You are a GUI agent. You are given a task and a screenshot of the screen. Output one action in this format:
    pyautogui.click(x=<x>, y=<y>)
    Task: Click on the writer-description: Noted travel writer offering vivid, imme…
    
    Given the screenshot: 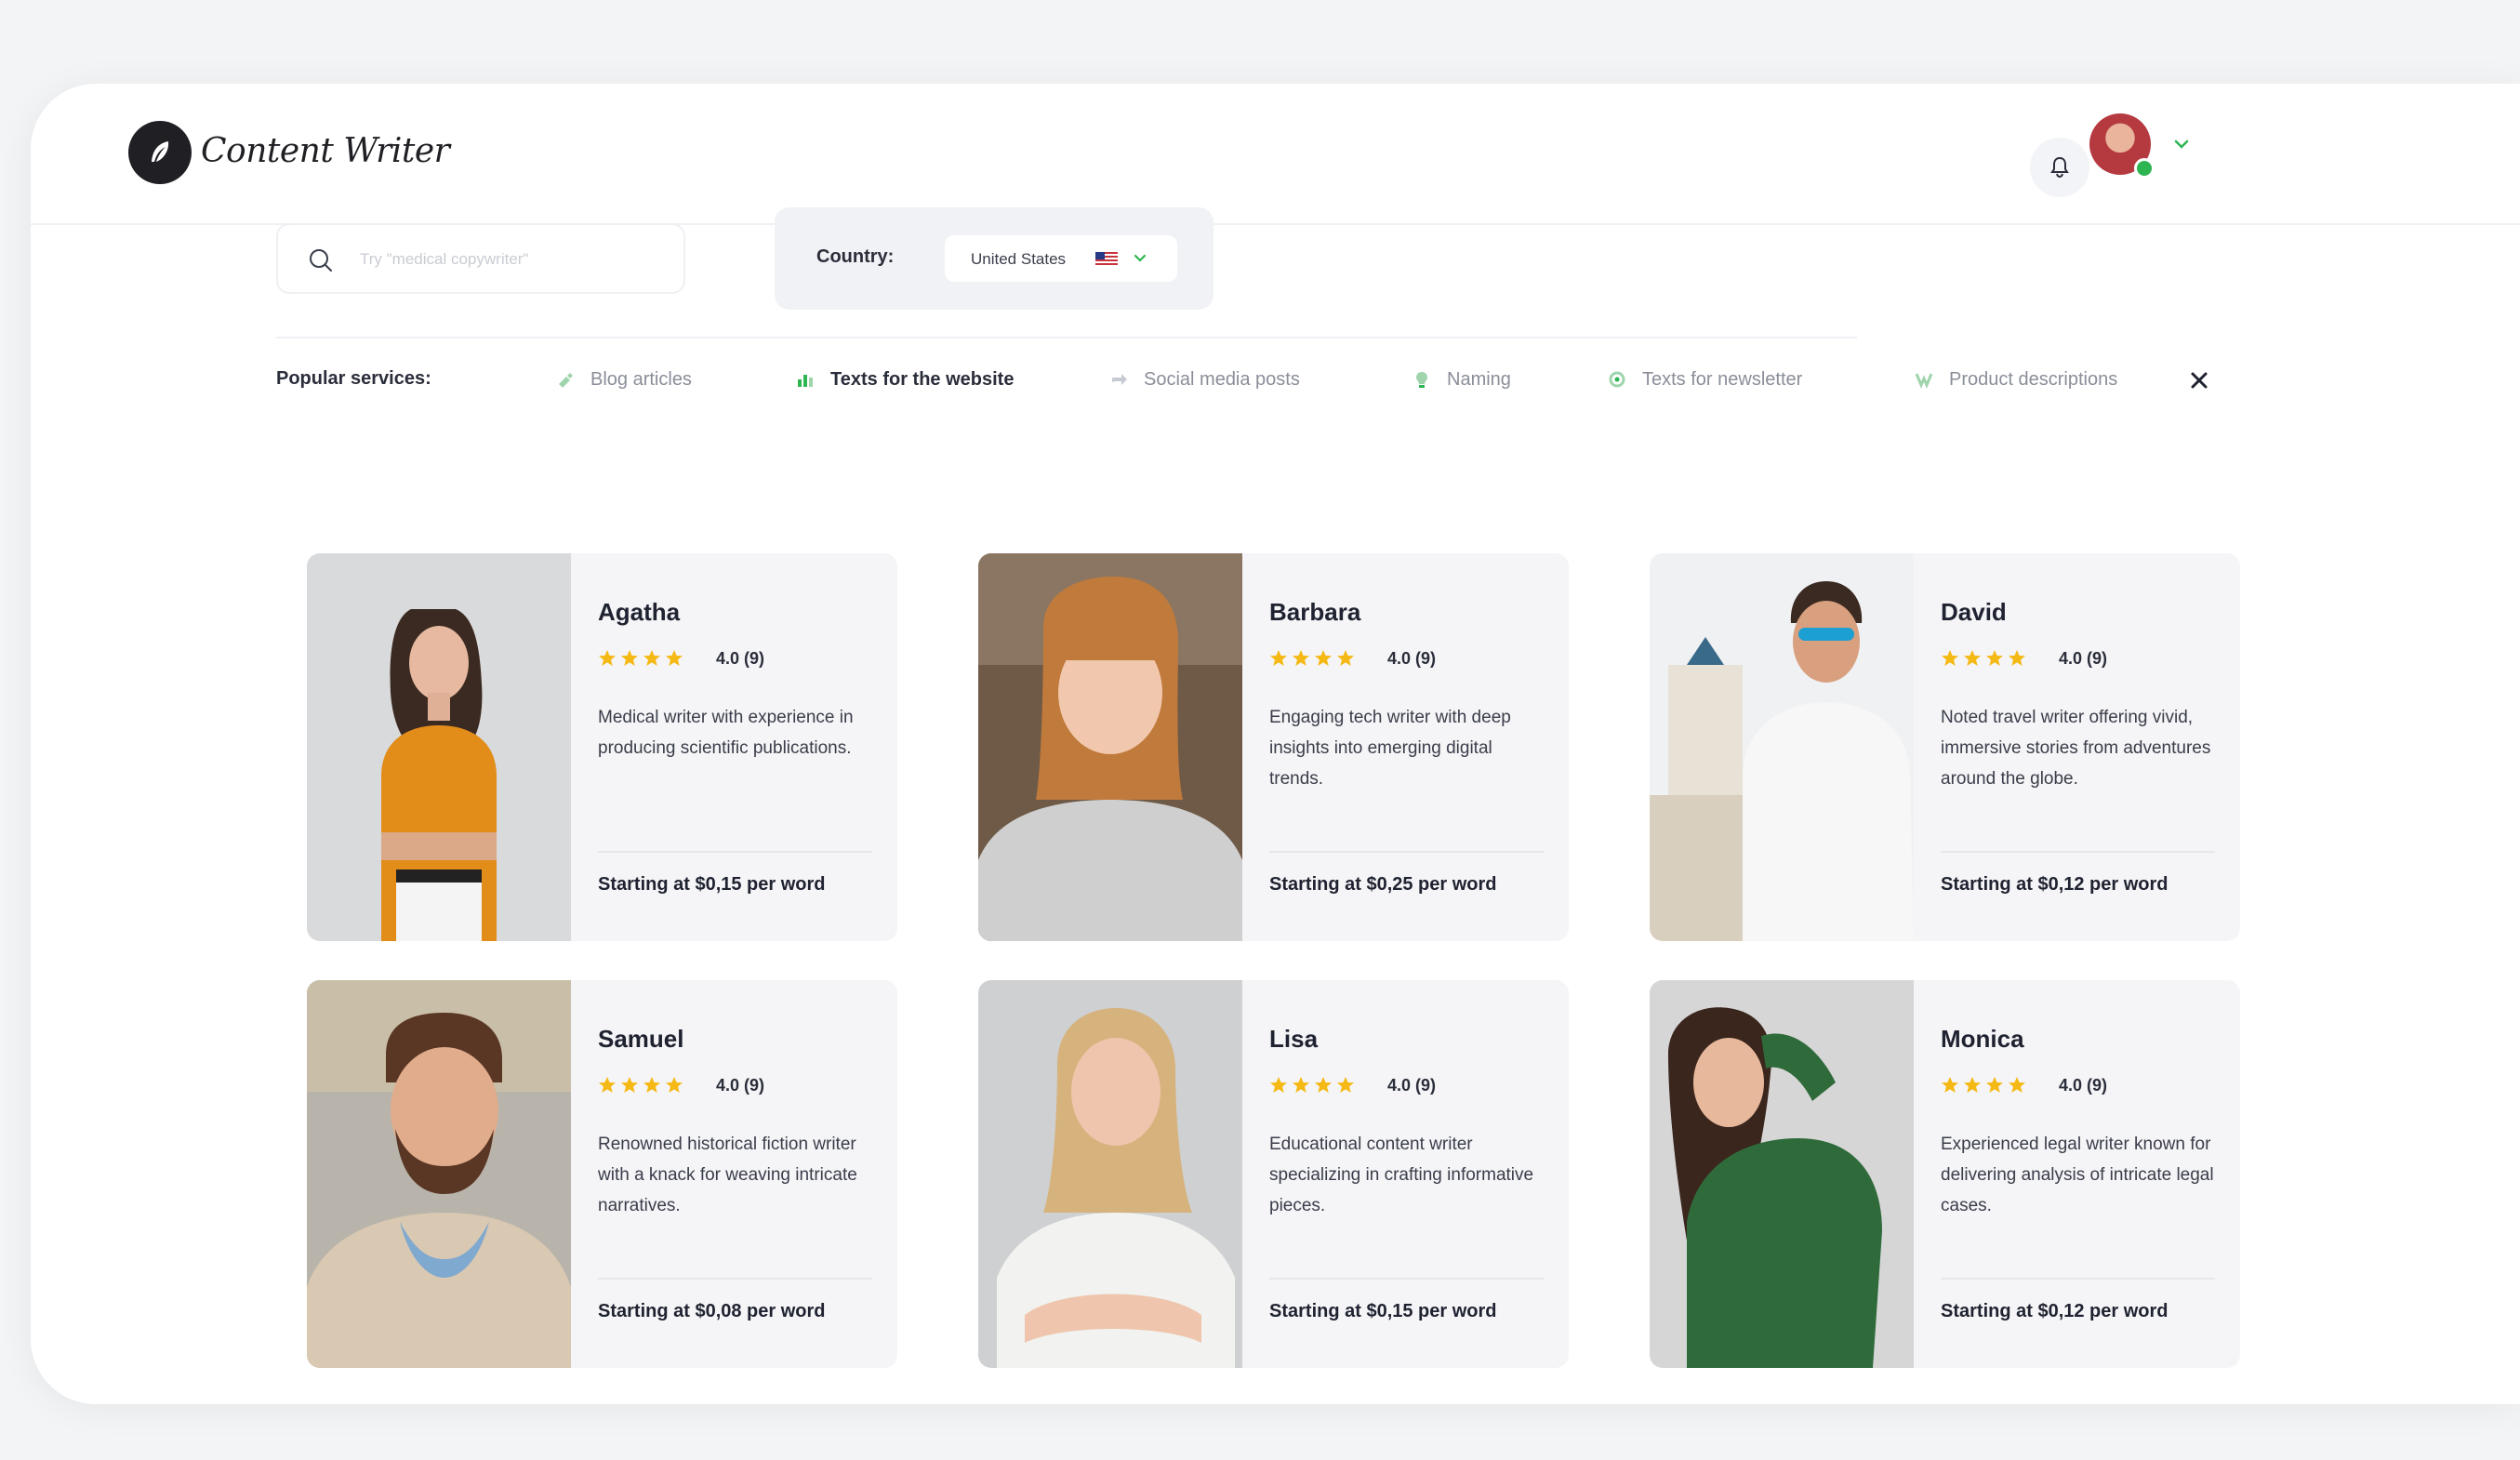 What is the action you would take?
    pyautogui.click(x=2076, y=749)
    